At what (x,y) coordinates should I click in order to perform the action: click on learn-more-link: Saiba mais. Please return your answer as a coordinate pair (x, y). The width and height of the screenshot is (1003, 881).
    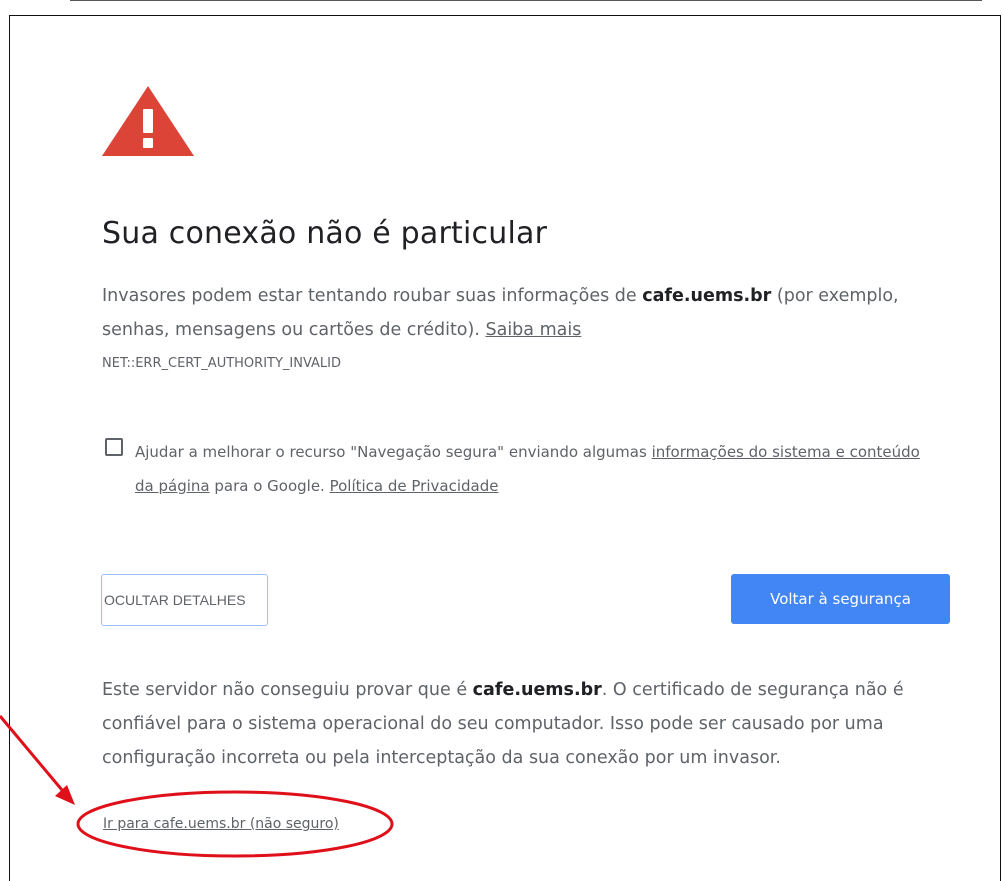
    Looking at the image, I should click on (533, 330).